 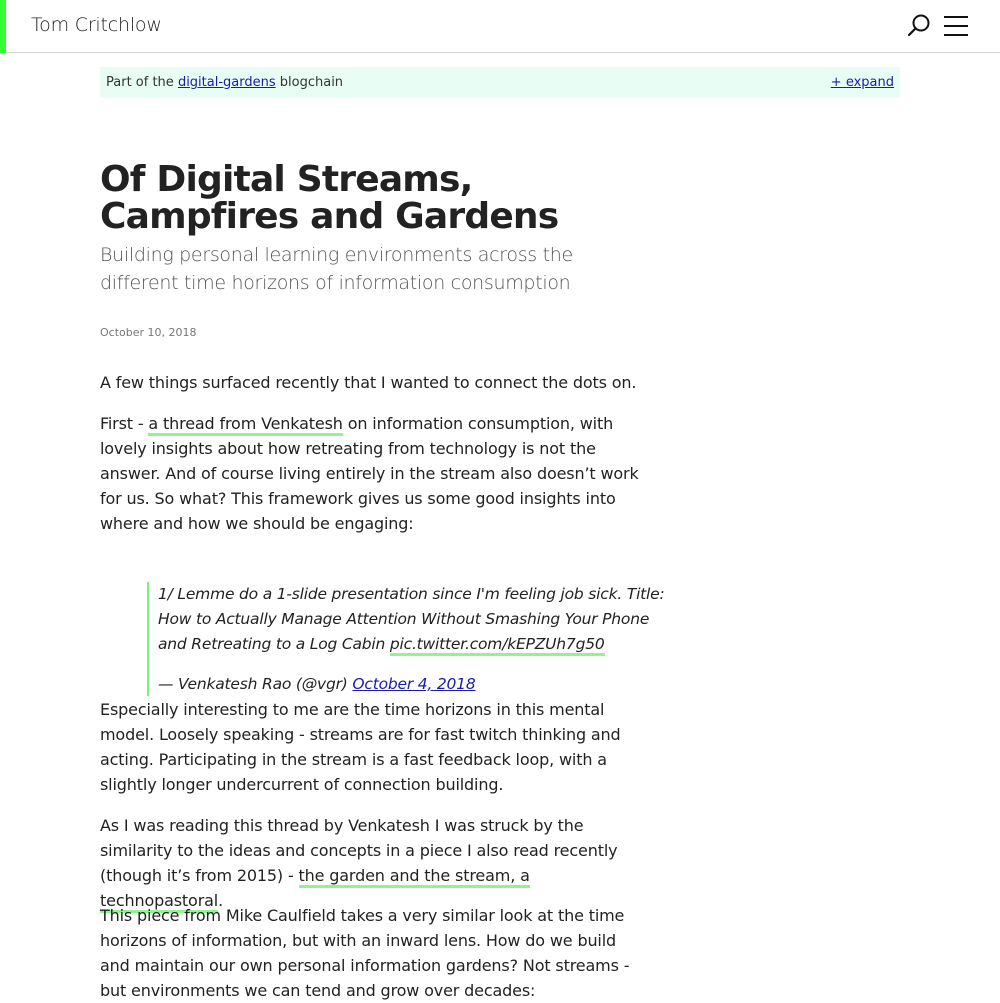 I want to click on paragraph-2-pre: First -, so click(x=124, y=423).